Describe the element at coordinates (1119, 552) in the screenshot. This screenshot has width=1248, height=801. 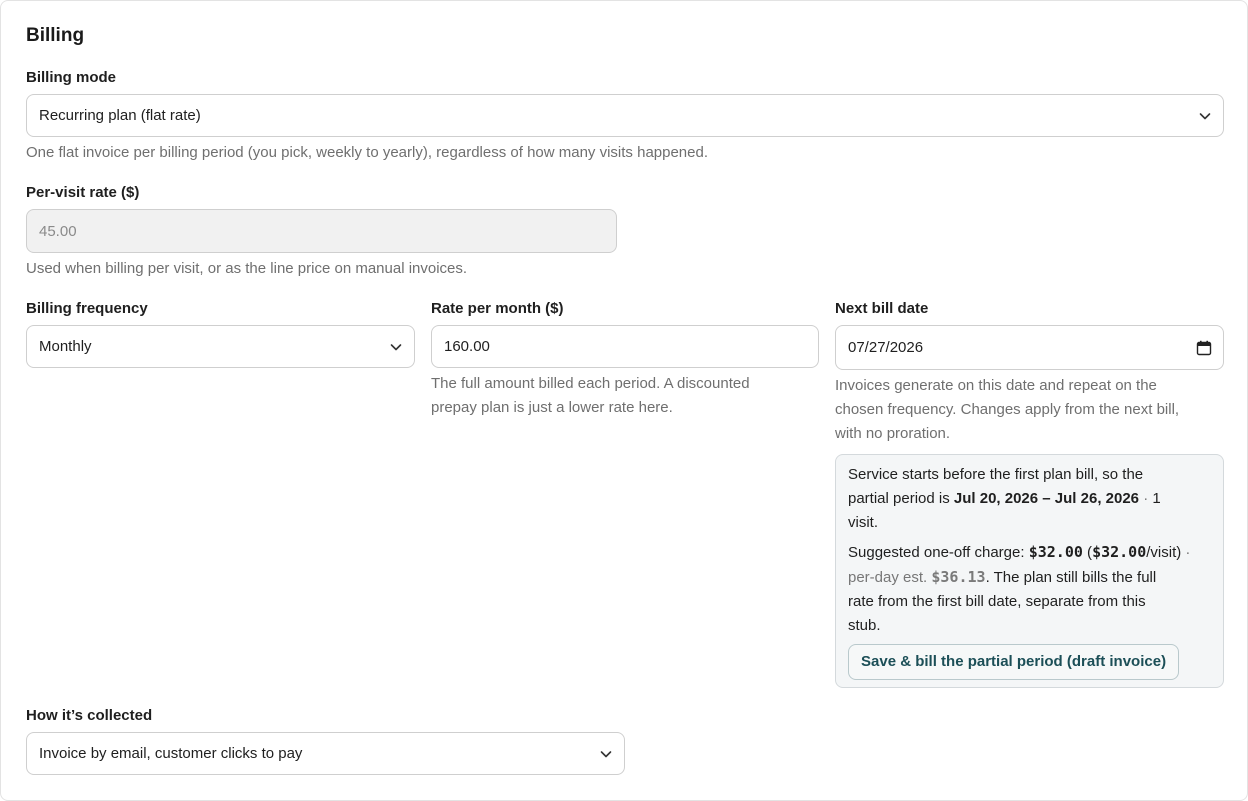
I see `per-visit-amount: $32.00` at that location.